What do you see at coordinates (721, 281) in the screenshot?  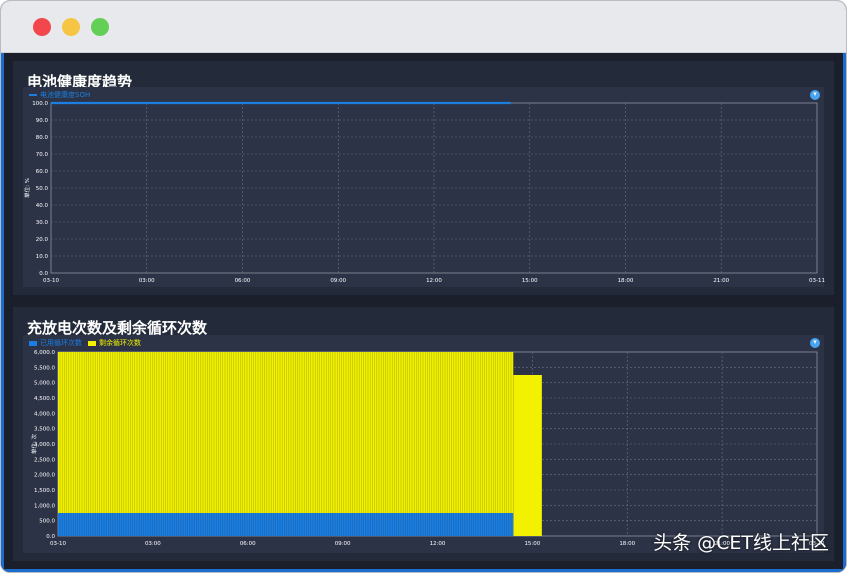 I see `x-tick-label: 21:00` at bounding box center [721, 281].